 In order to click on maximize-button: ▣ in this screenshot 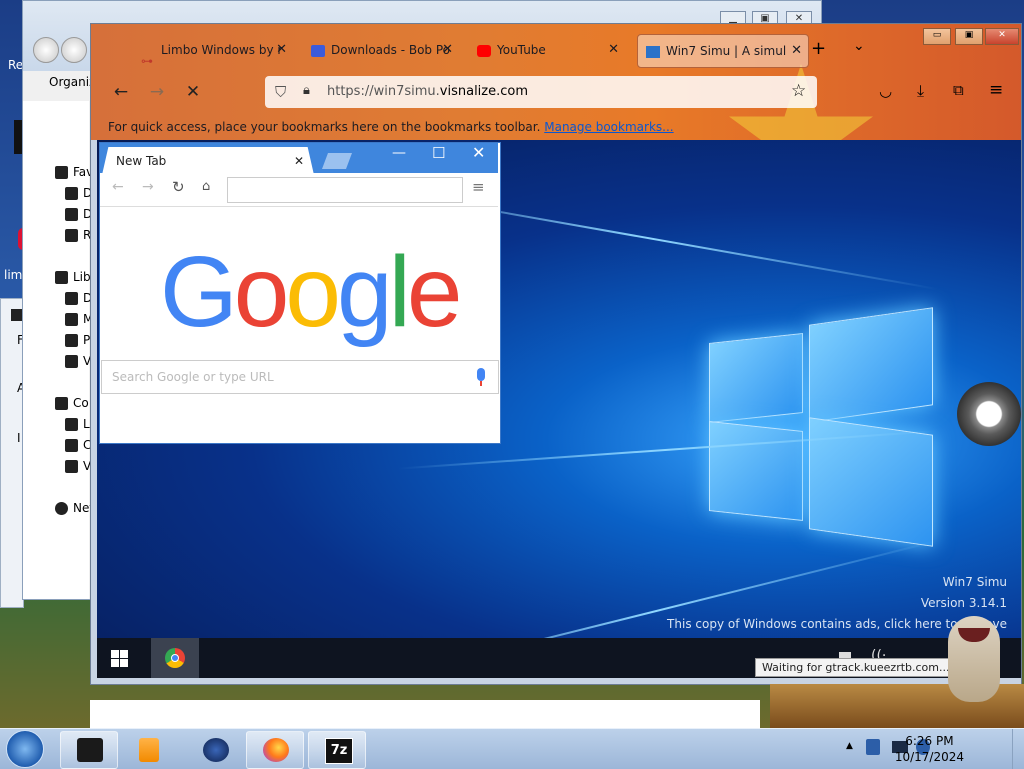, I will do `click(969, 36)`.